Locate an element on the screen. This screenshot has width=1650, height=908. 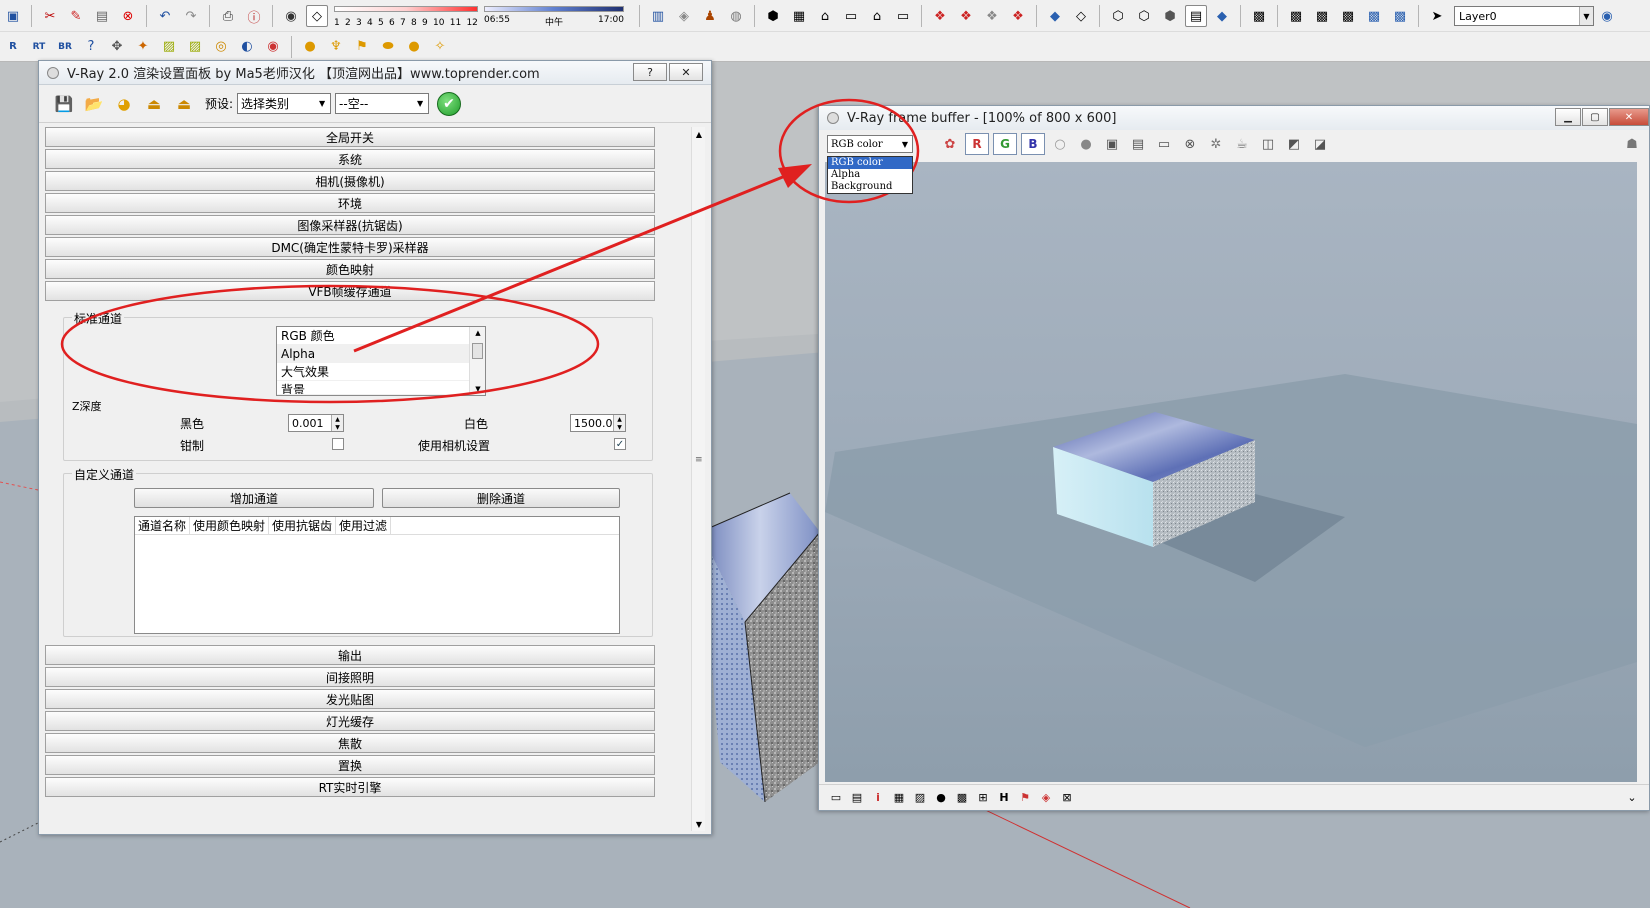
erase-icon: ⊗ is located at coordinates (128, 16).